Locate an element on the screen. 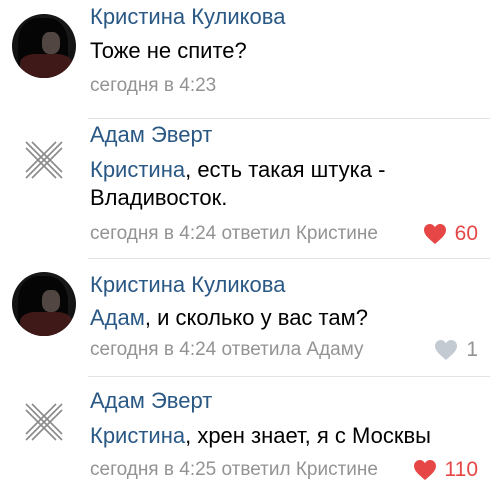 The width and height of the screenshot is (490, 500). comment-text: Адам, и сколько у вас там? is located at coordinates (229, 317).